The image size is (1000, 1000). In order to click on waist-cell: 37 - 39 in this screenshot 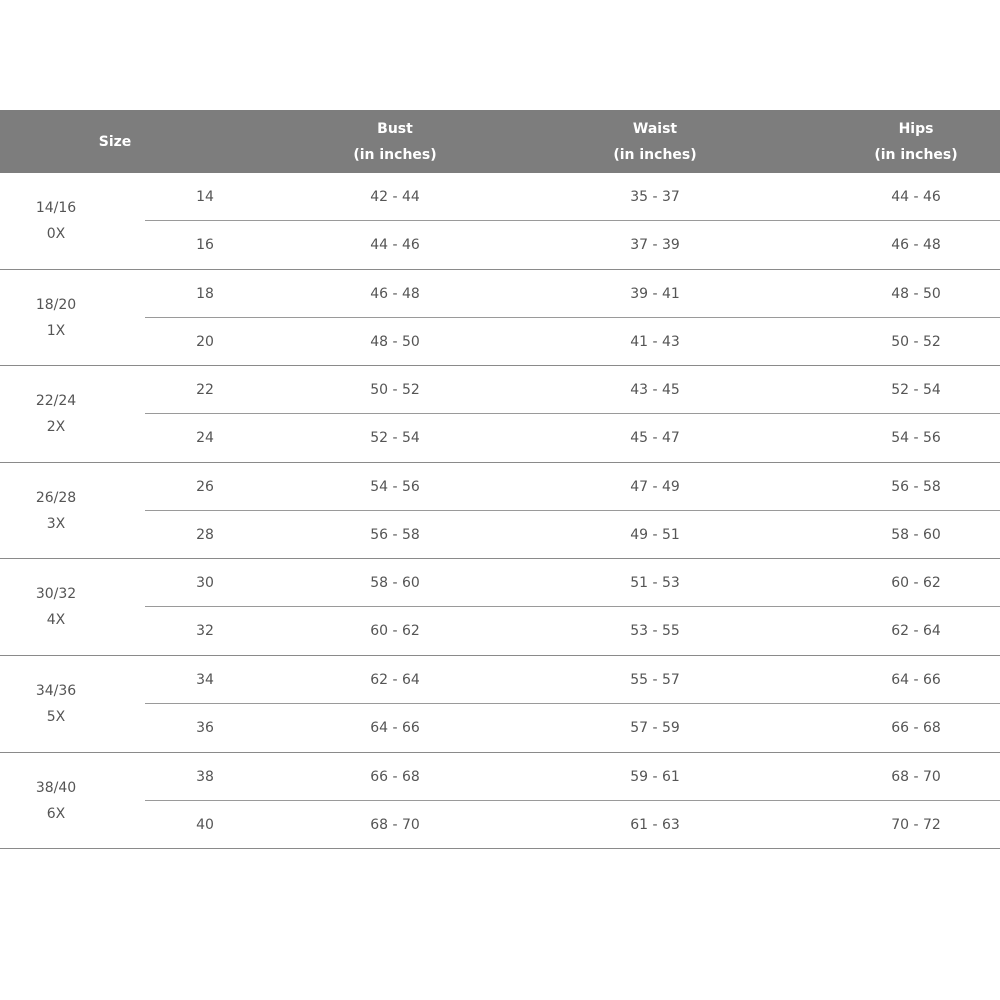, I will do `click(655, 245)`.